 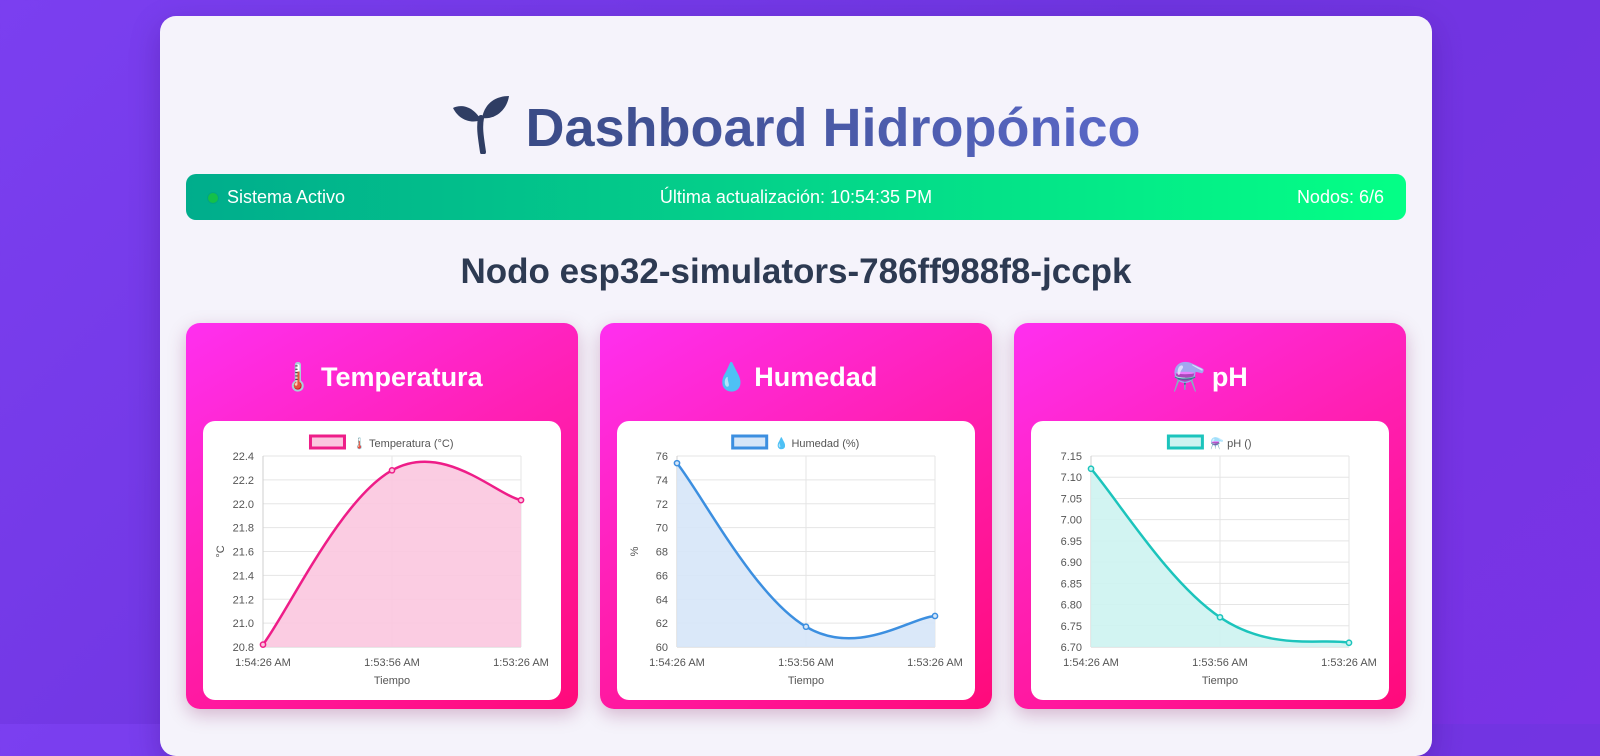 I want to click on humidity-card-title: 💧 Humedad, so click(x=796, y=377).